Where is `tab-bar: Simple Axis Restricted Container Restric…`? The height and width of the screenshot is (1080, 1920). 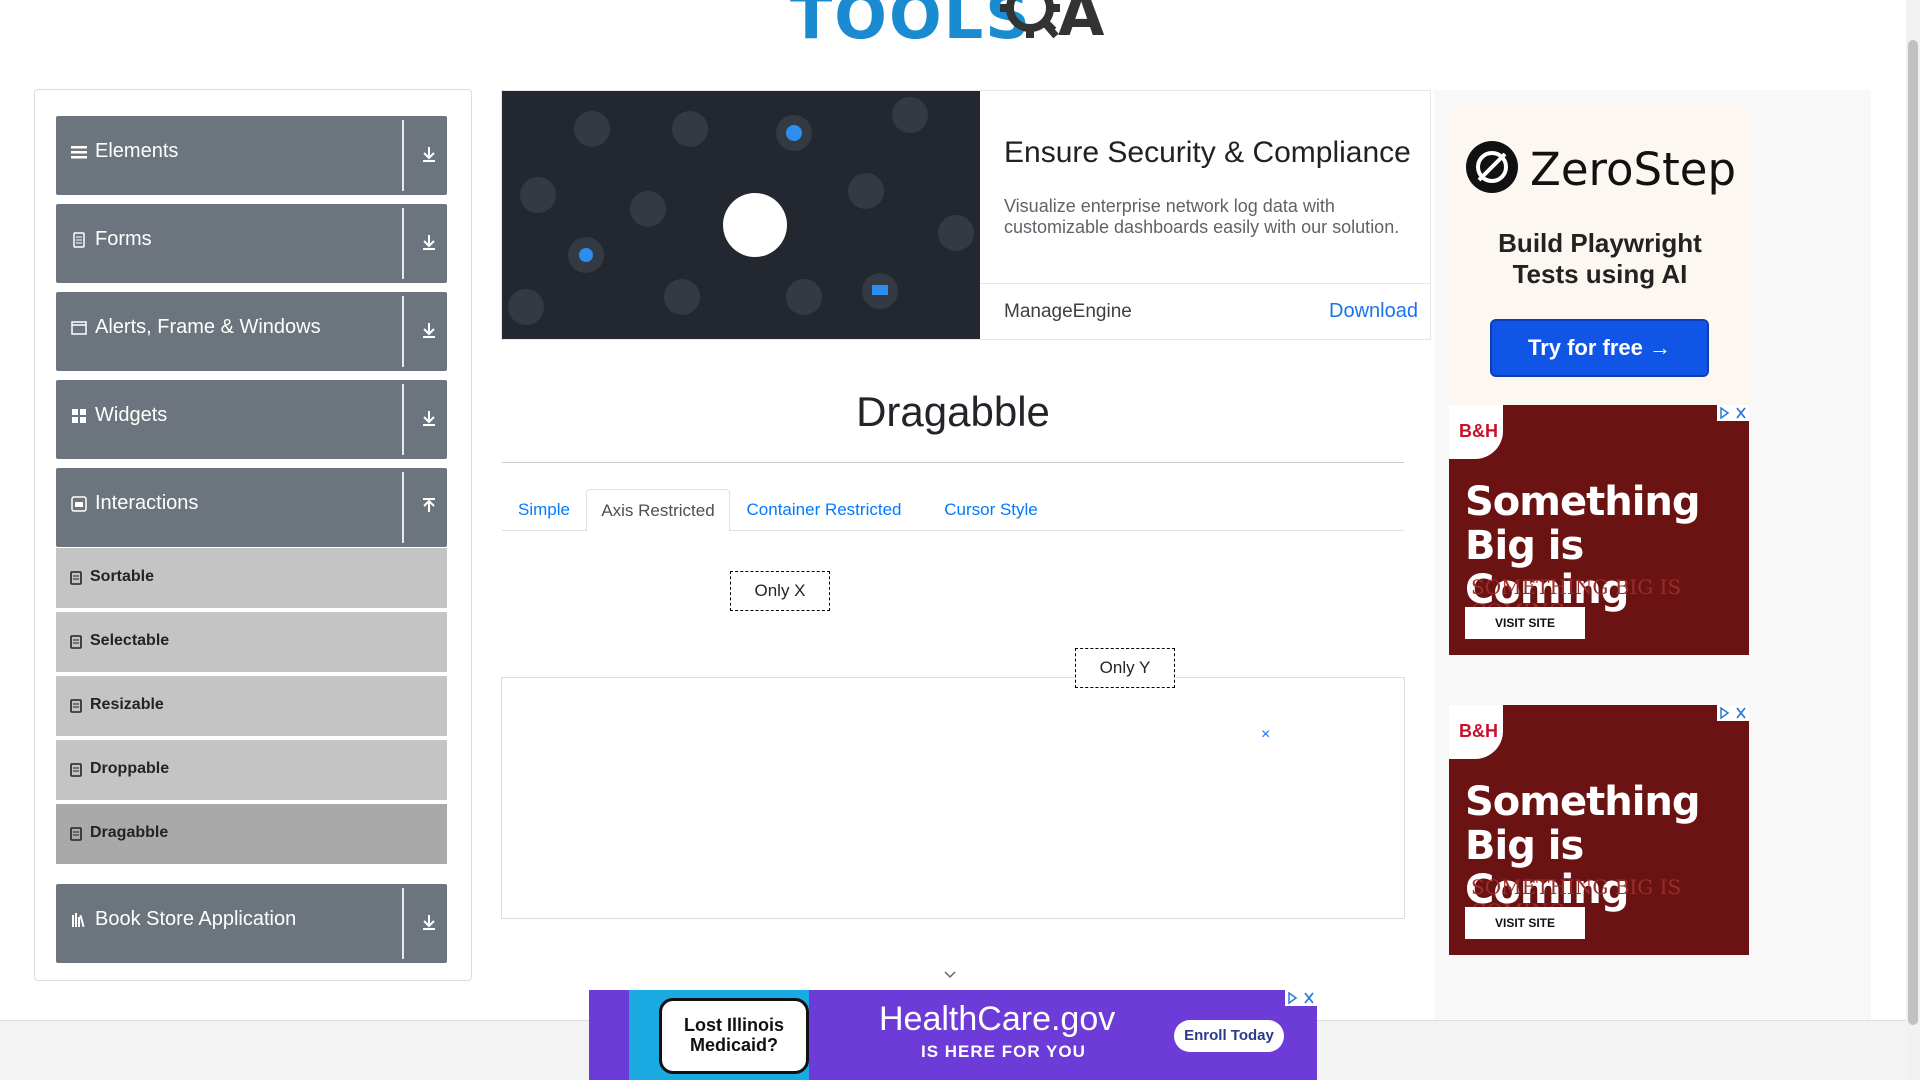 tab-bar: Simple Axis Restricted Container Restric… is located at coordinates (953, 510).